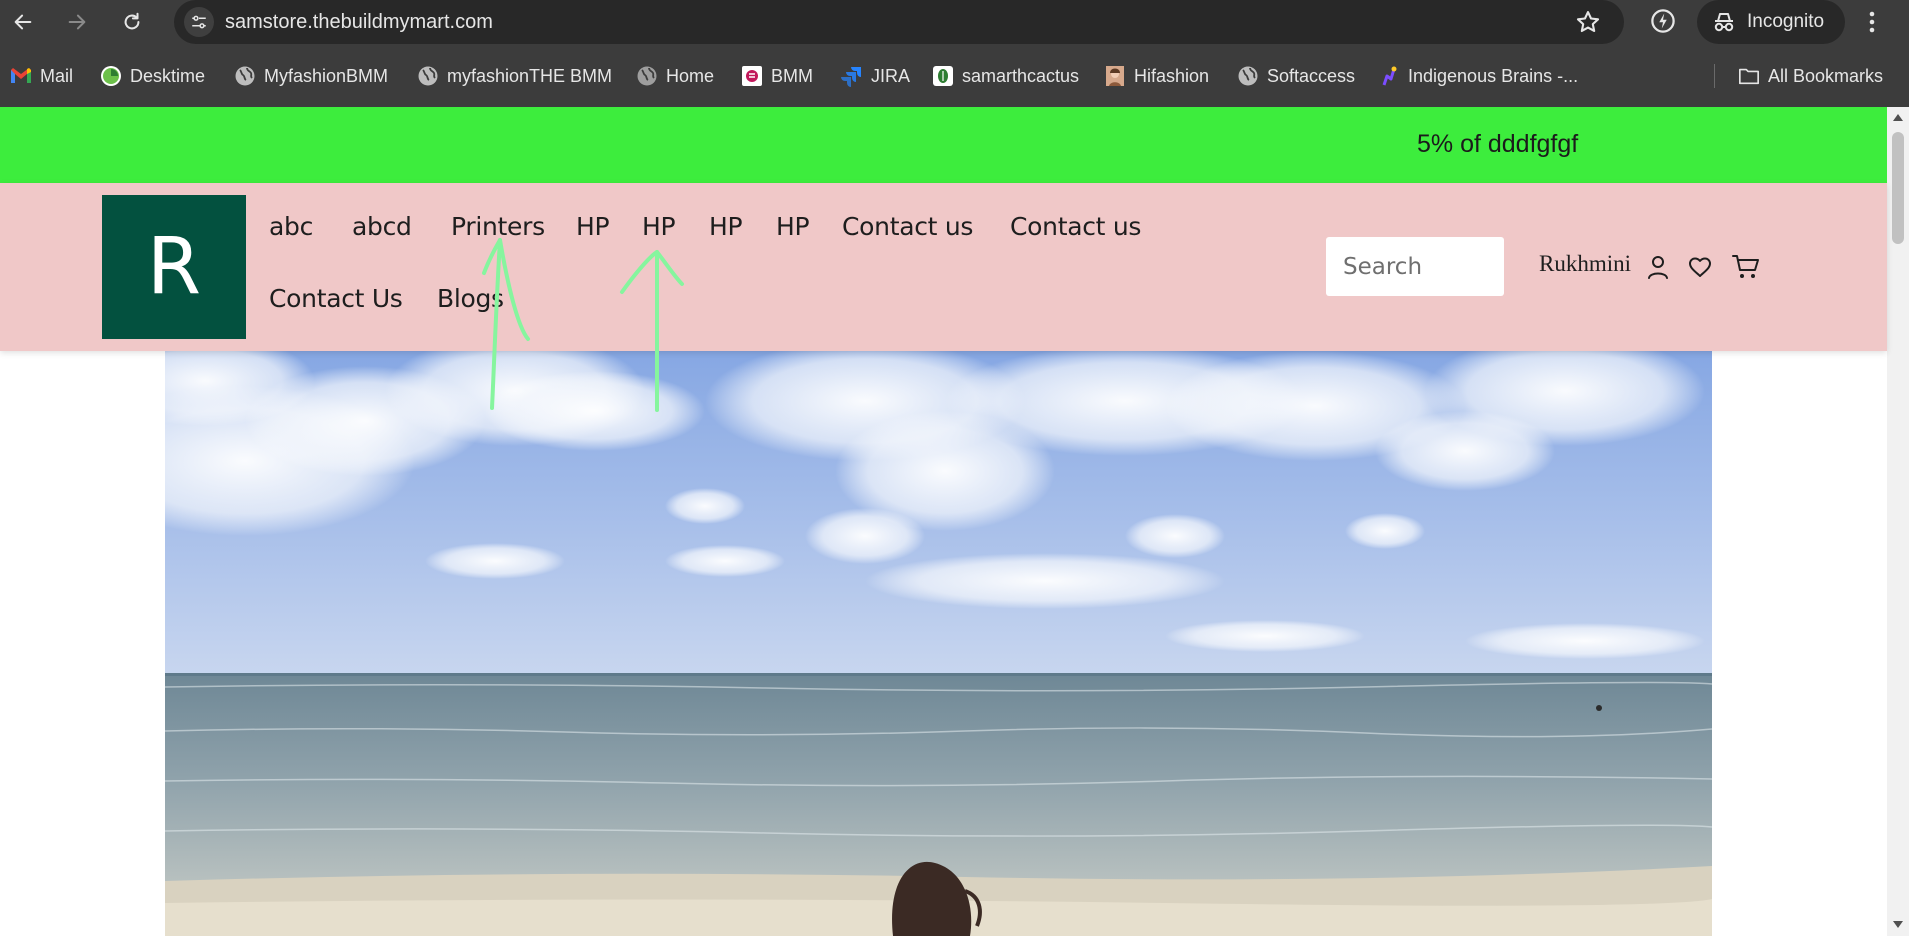 The width and height of the screenshot is (1909, 936). I want to click on bookmark-star-button, so click(1588, 24).